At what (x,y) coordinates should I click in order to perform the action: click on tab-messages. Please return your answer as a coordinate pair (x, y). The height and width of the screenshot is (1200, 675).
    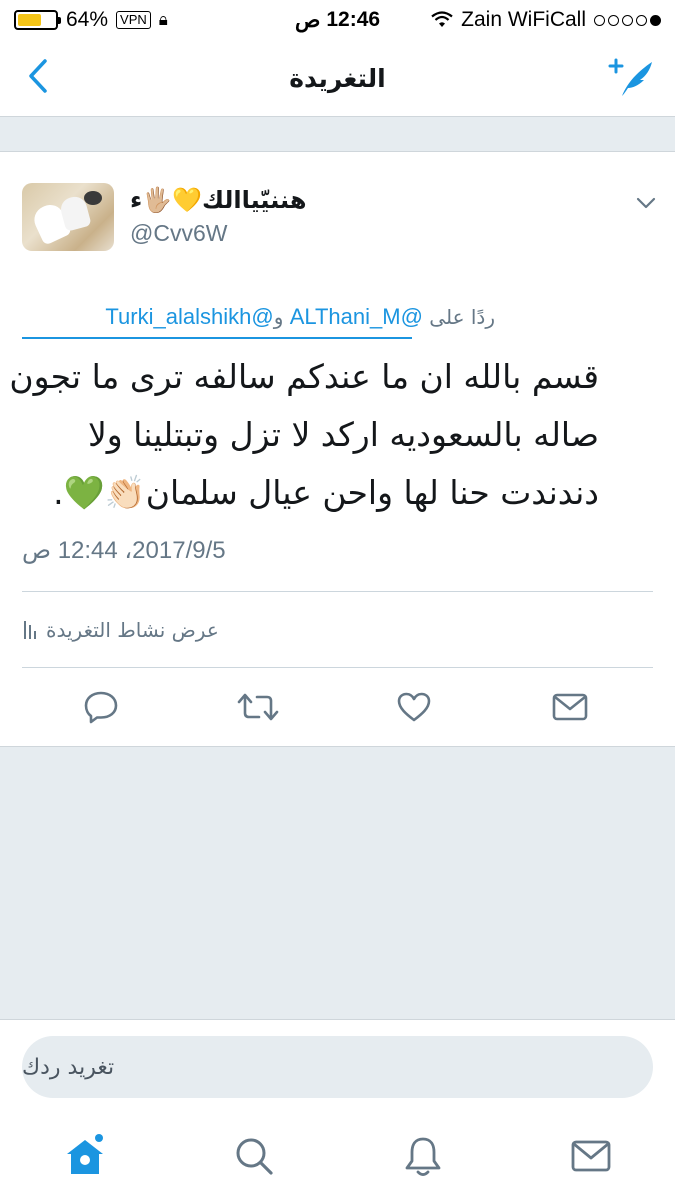
    Looking at the image, I should click on (591, 1156).